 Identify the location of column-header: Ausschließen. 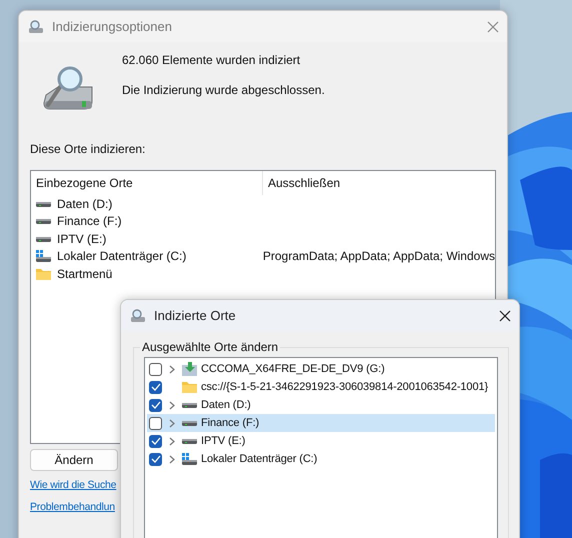
(378, 183).